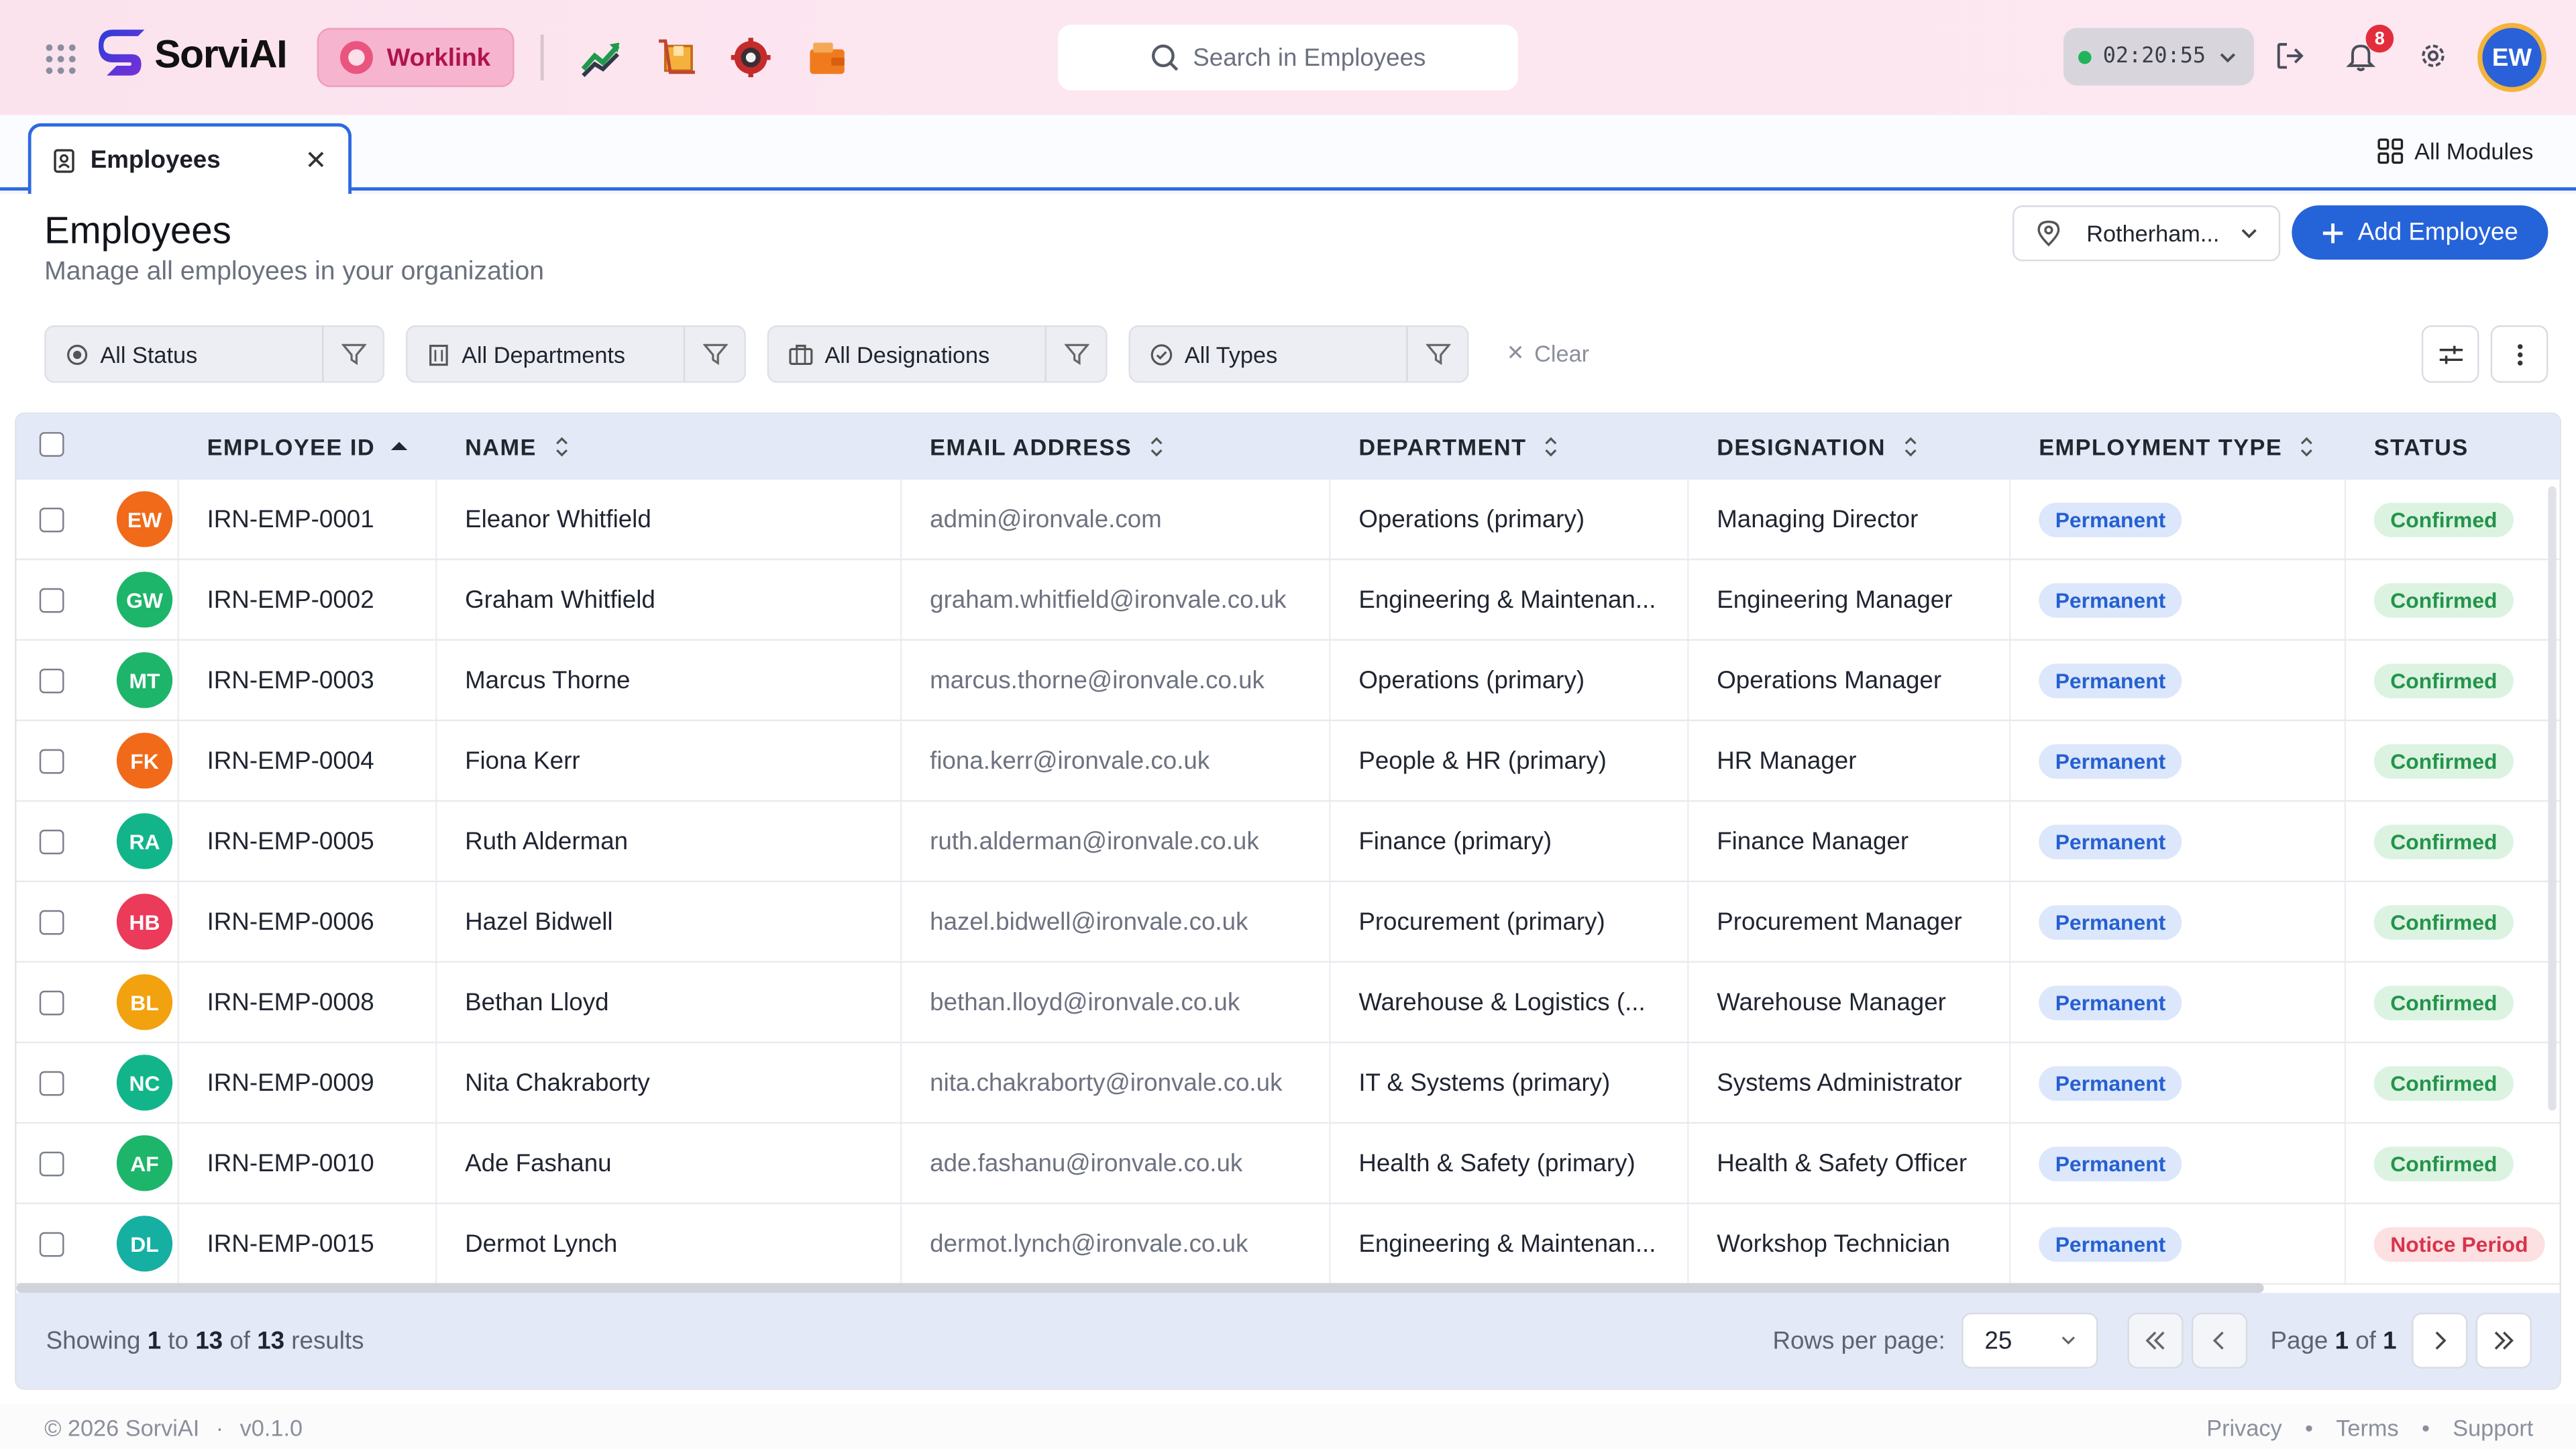  Describe the element at coordinates (2244, 1428) in the screenshot. I see `privacy-link: Privacy` at that location.